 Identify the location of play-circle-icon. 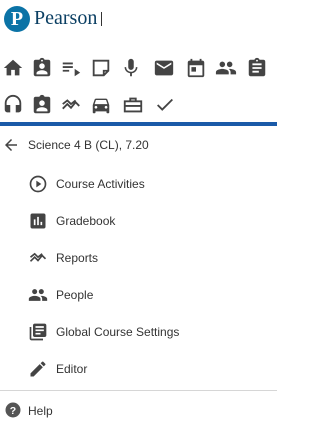
(38, 184).